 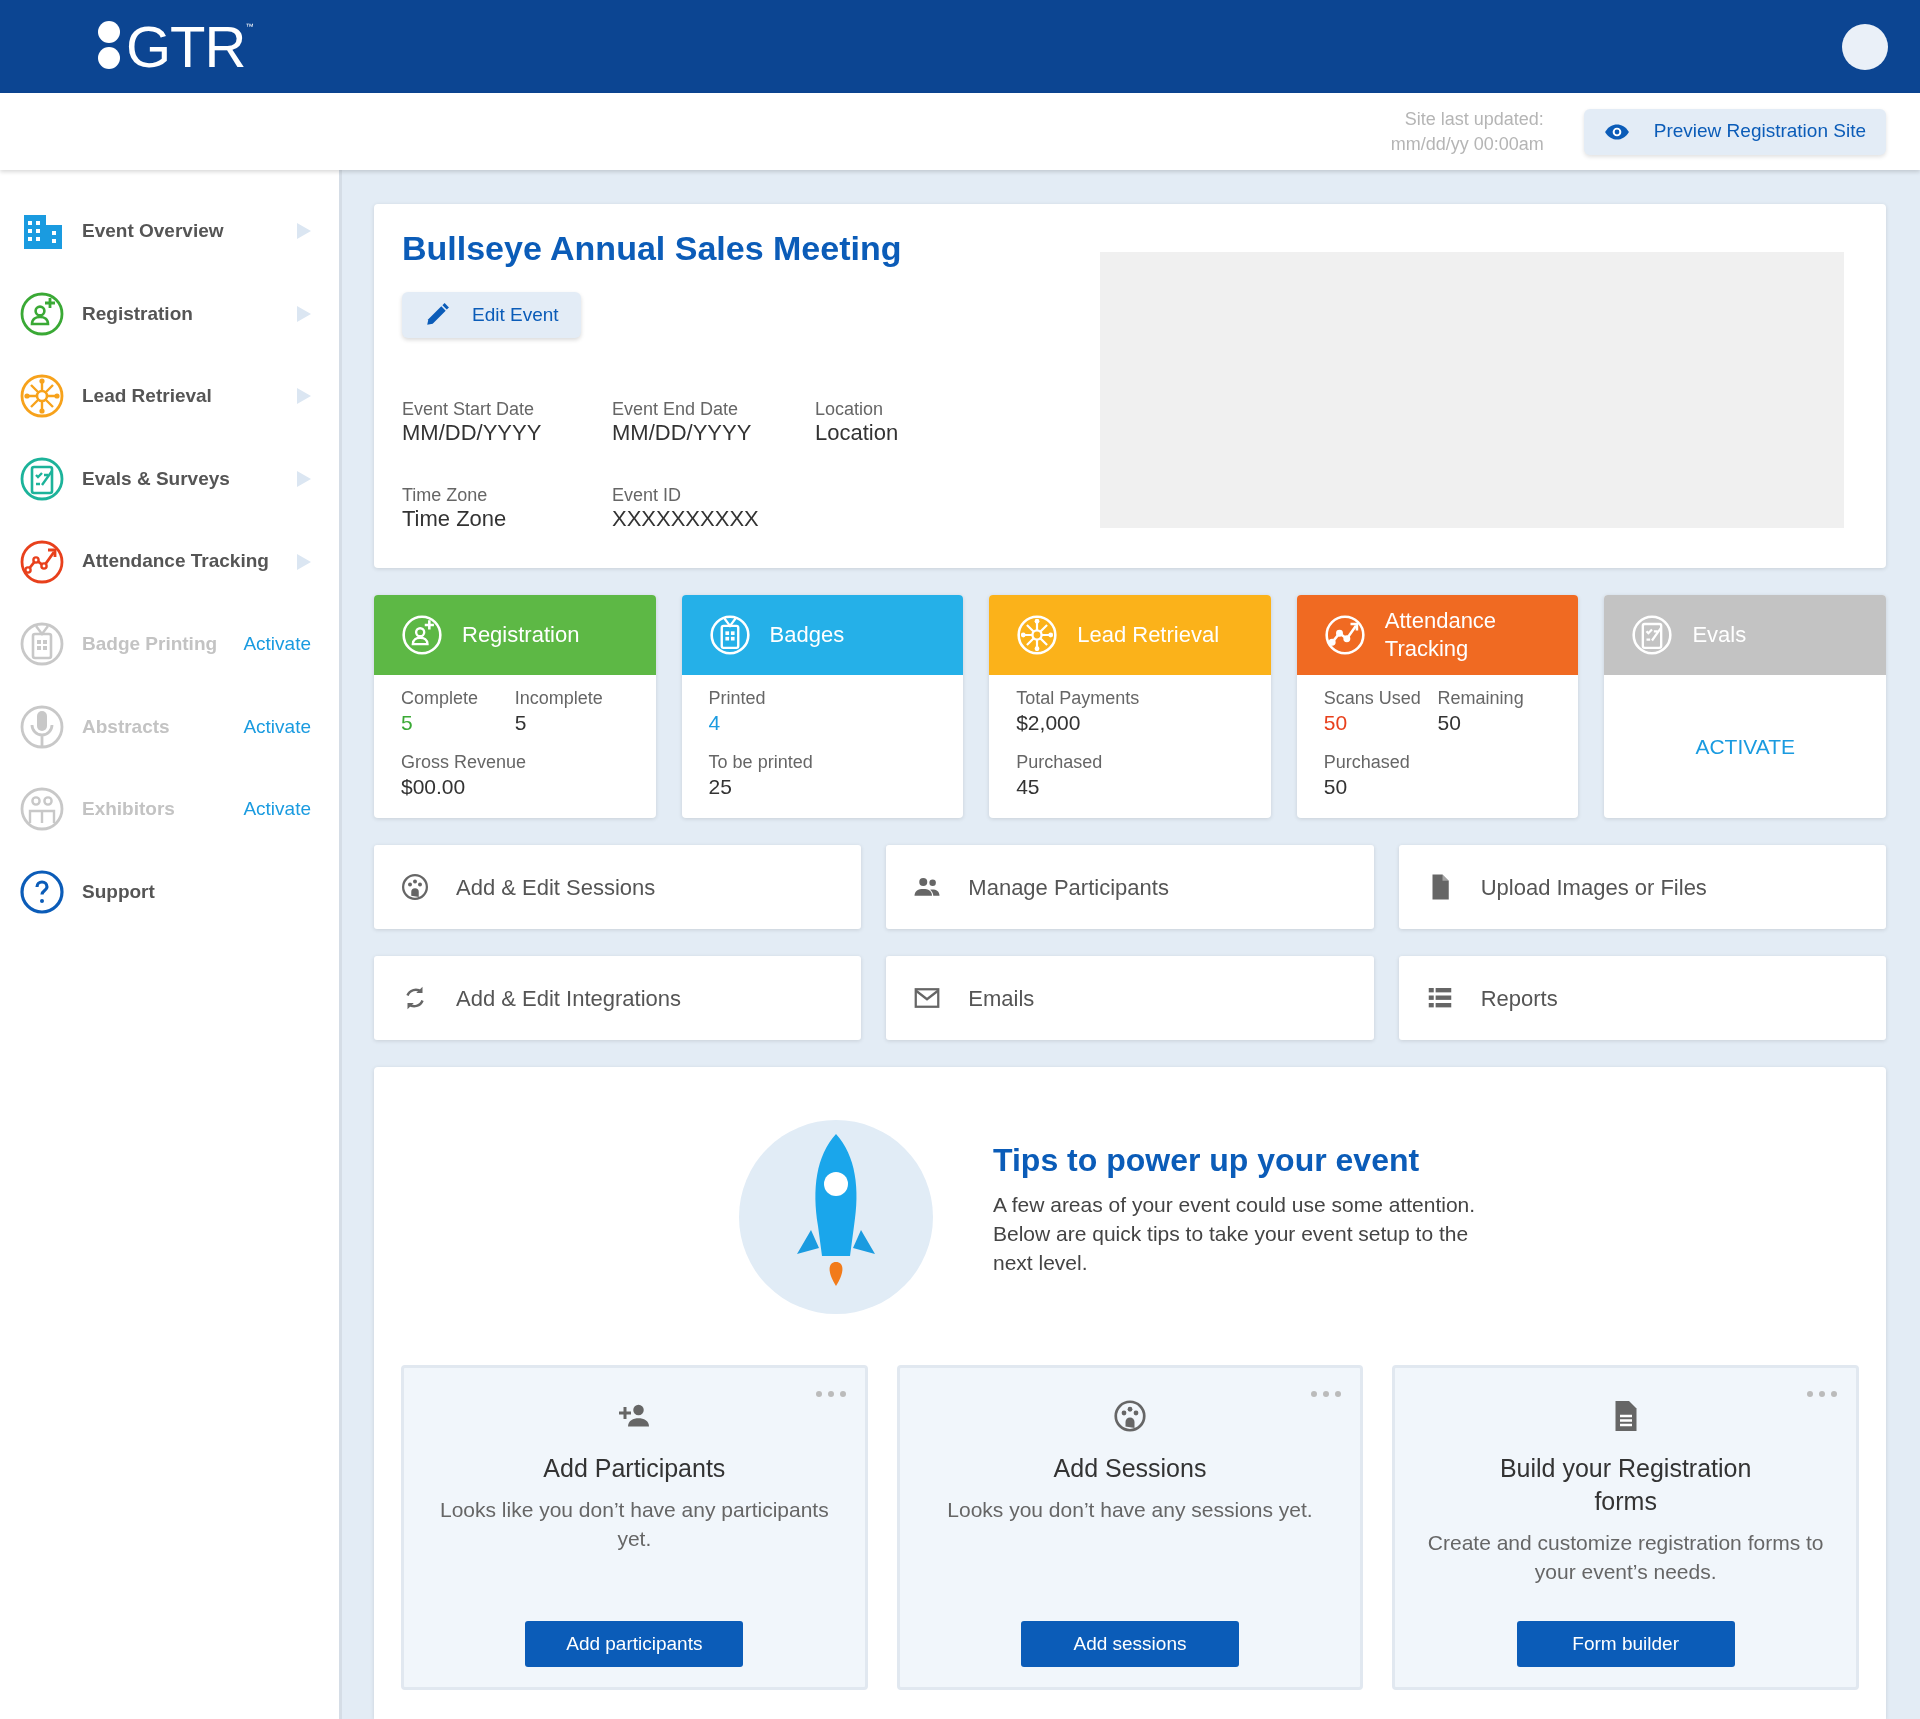 What do you see at coordinates (521, 635) in the screenshot?
I see `card-title: Registration` at bounding box center [521, 635].